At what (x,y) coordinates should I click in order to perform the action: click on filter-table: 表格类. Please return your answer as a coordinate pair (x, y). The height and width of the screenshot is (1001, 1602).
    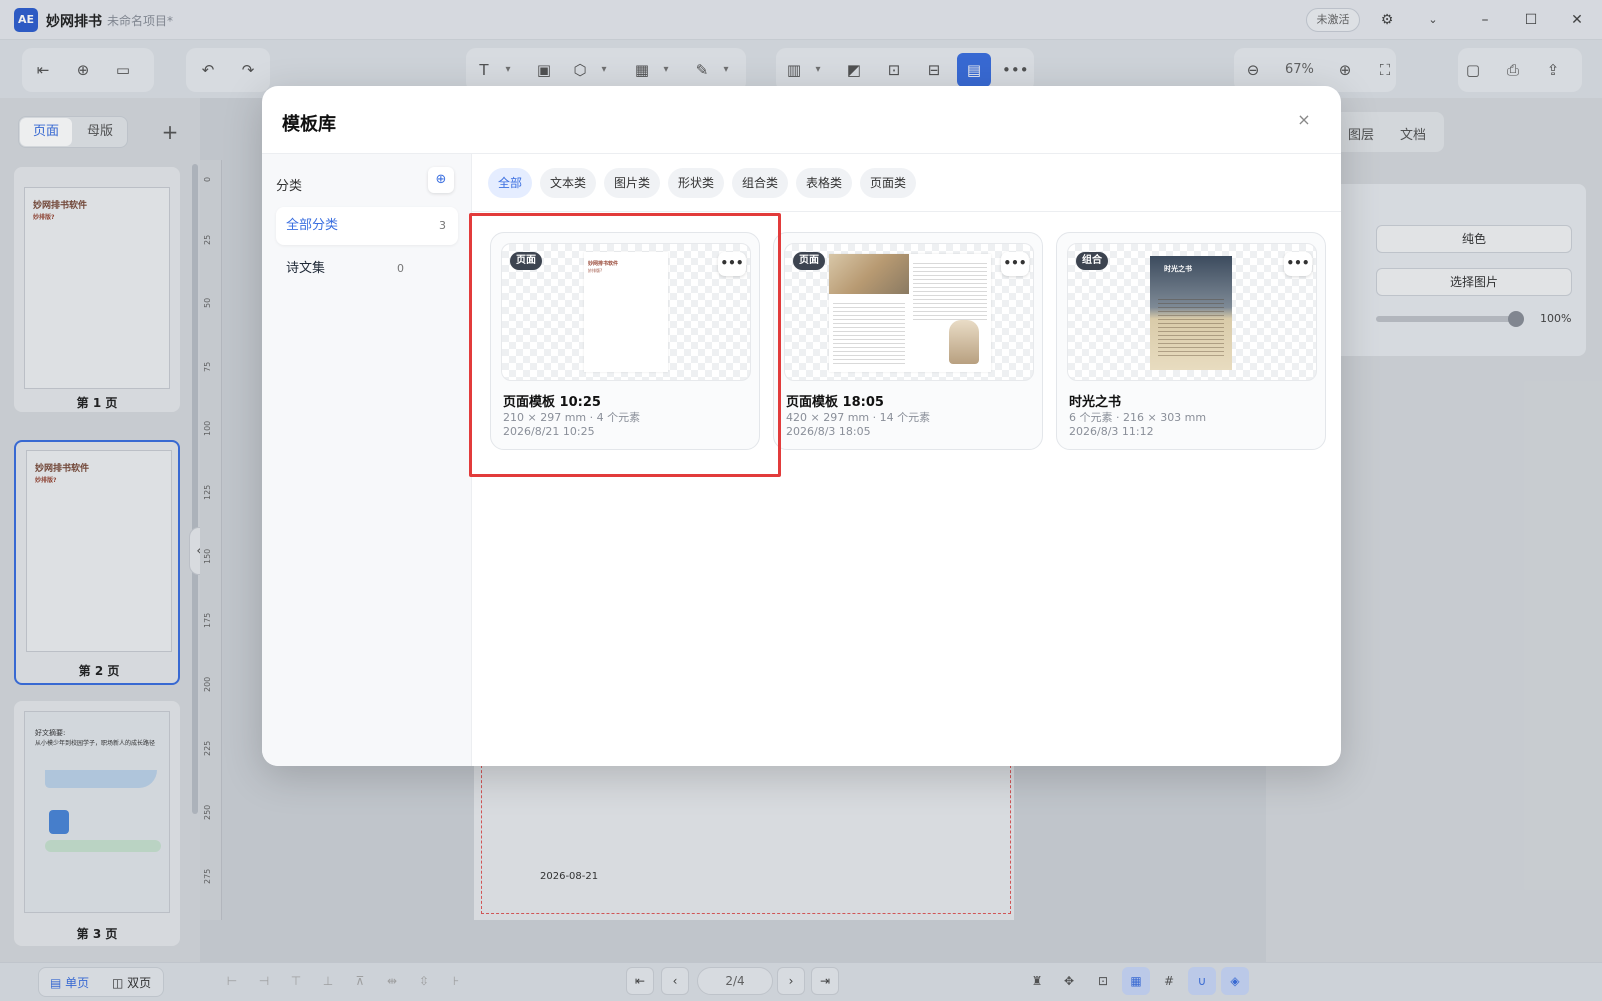
    Looking at the image, I should click on (824, 183).